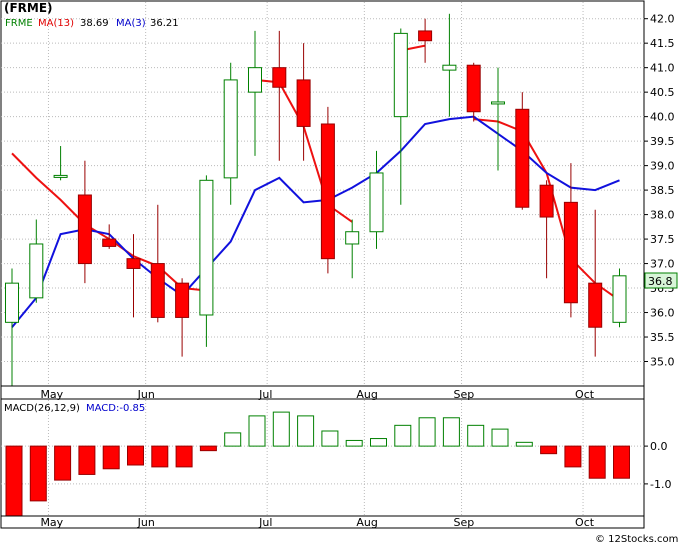 The width and height of the screenshot is (680, 546). I want to click on price-tick-label: 41.5, so click(662, 43).